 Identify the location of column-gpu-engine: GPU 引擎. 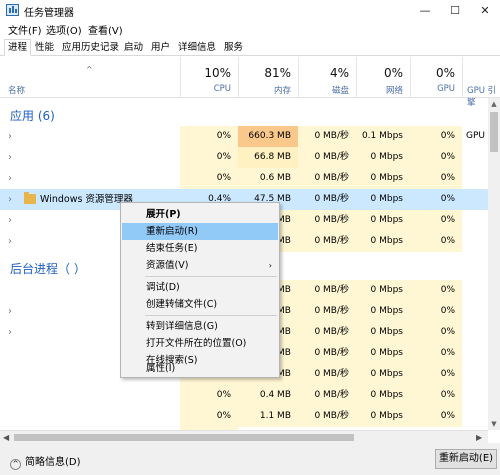
(481, 82).